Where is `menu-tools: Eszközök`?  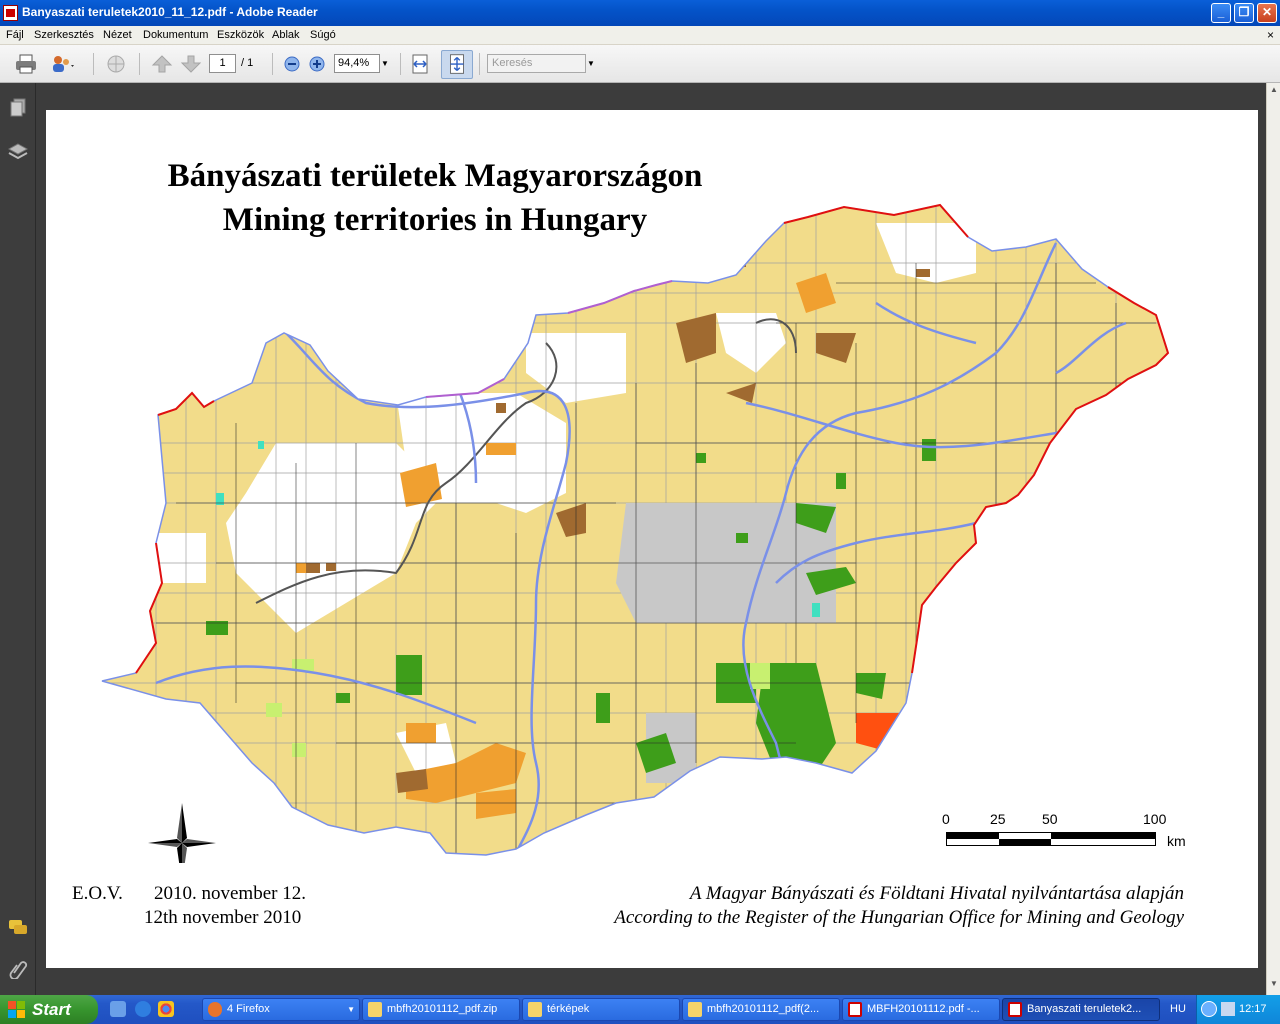 menu-tools: Eszközök is located at coordinates (240, 35).